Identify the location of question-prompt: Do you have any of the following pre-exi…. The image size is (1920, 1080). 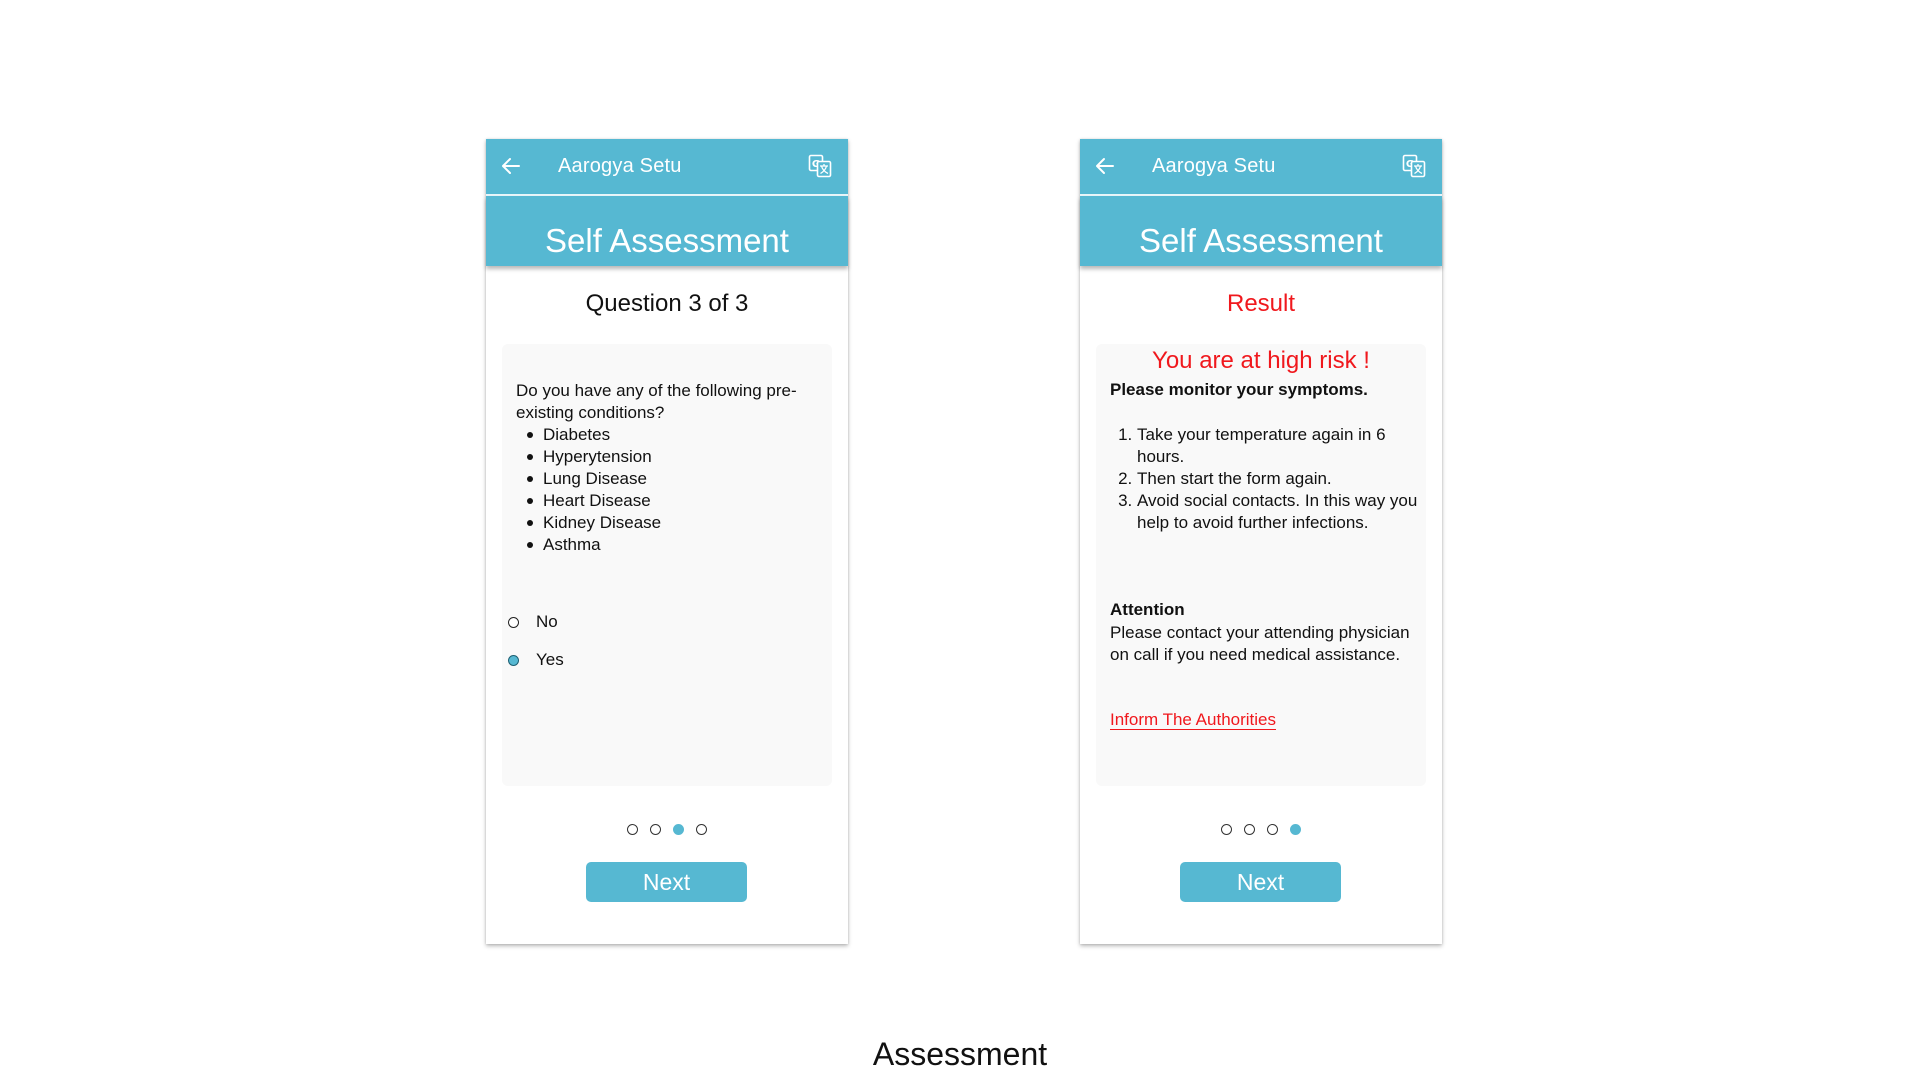
(656, 401).